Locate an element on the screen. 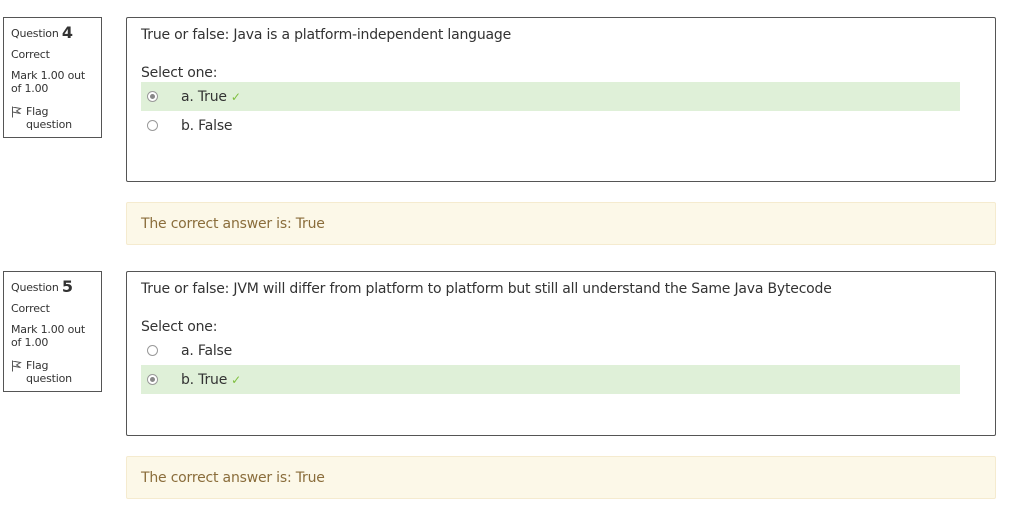 The image size is (1021, 516). answer-option-a: a. False is located at coordinates (550, 350).